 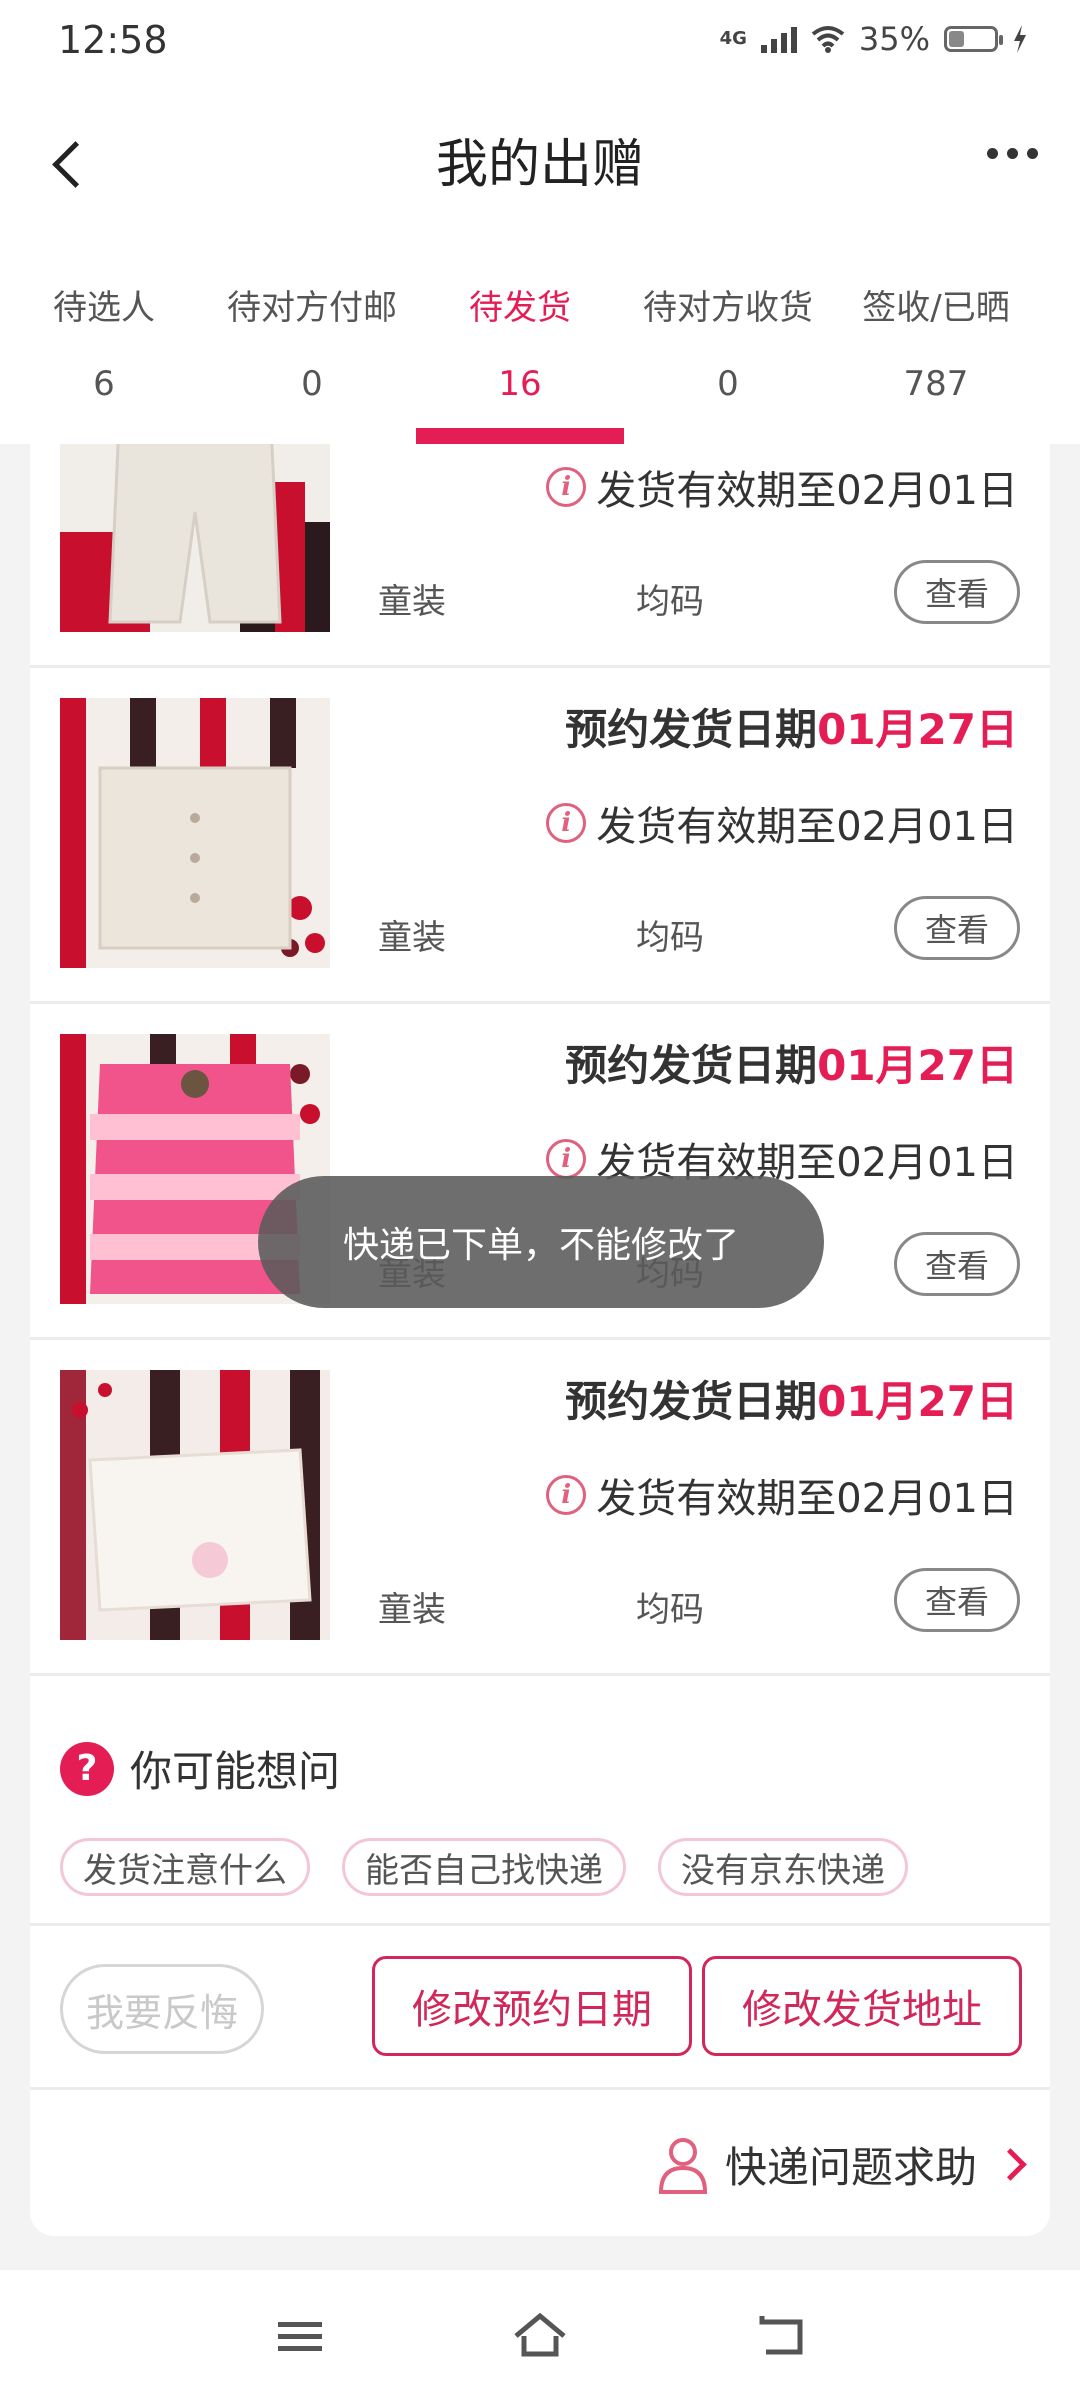 I want to click on tab-count: 6, so click(x=104, y=384).